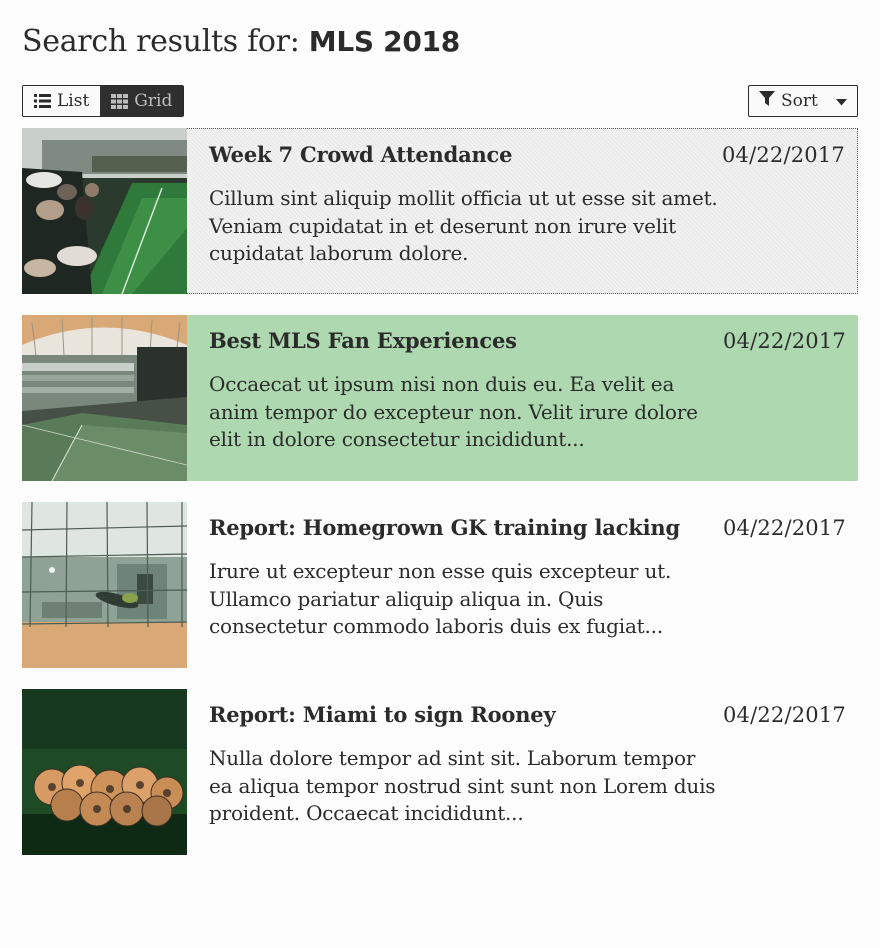  I want to click on sort-button: Sort, so click(803, 101).